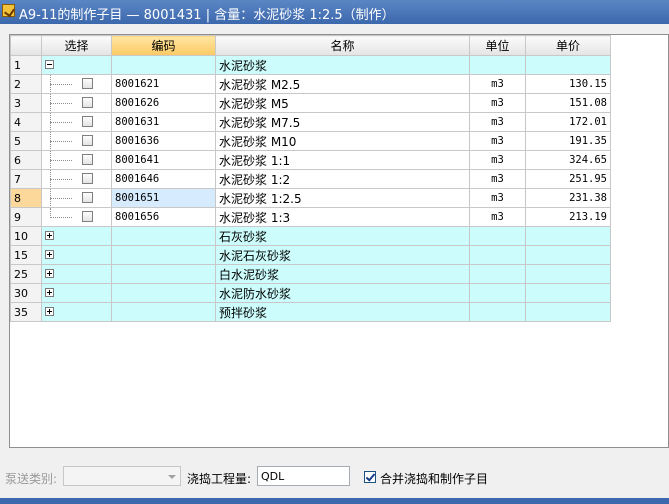 This screenshot has width=669, height=504. Describe the element at coordinates (163, 45) in the screenshot. I see `code-column-header: 编码` at that location.